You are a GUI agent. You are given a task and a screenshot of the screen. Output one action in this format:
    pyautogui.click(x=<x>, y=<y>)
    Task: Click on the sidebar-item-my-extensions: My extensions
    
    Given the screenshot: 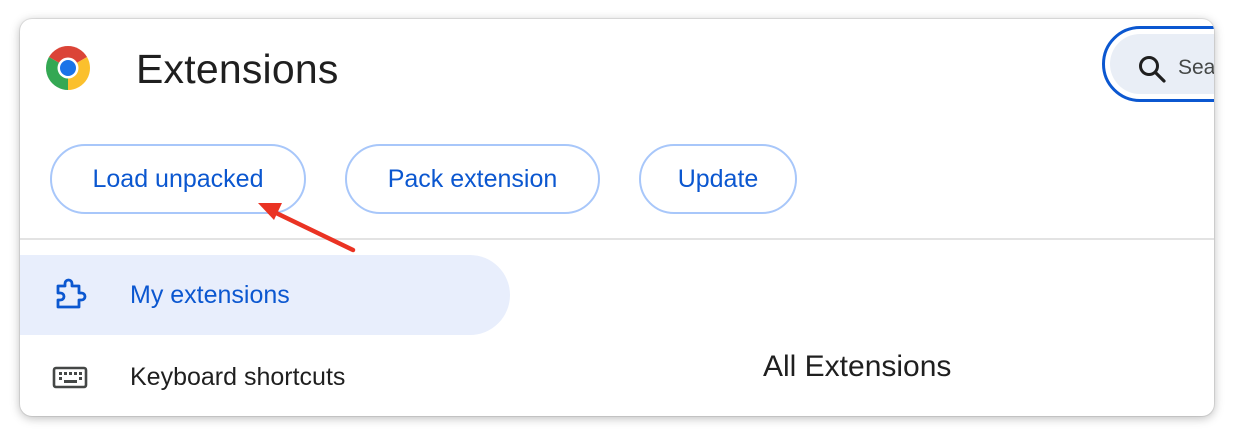 What is the action you would take?
    pyautogui.click(x=265, y=295)
    